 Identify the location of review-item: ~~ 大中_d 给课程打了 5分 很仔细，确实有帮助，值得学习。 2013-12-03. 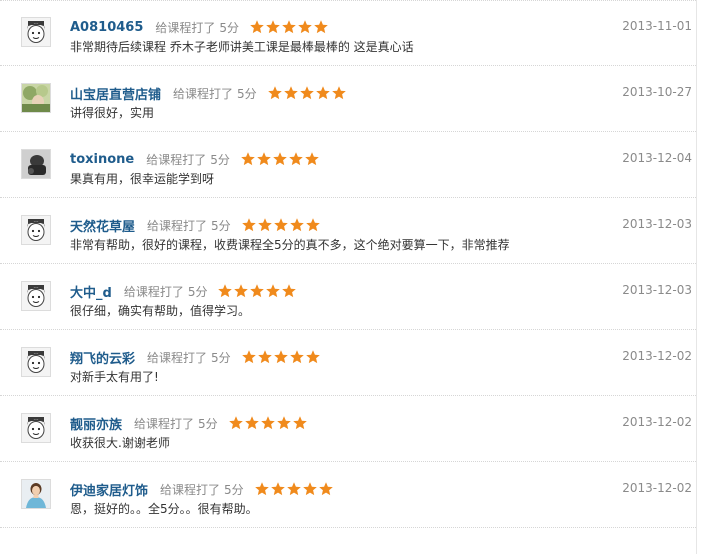
(348, 297).